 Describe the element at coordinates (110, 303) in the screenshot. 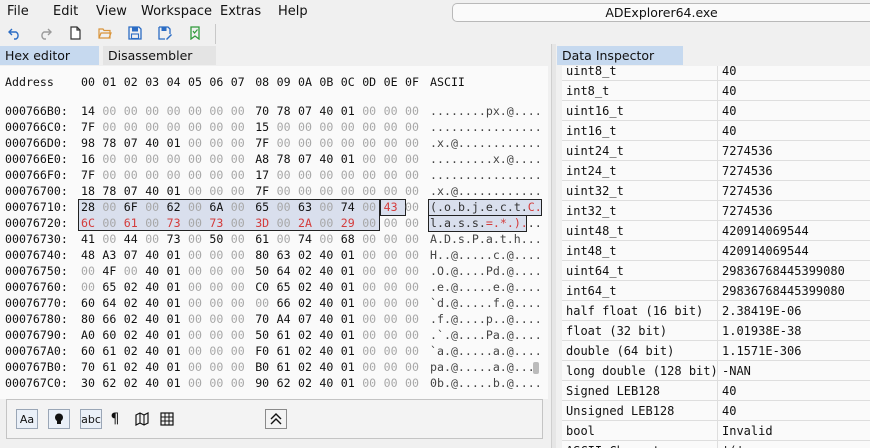

I see `hex-byte: 64` at that location.